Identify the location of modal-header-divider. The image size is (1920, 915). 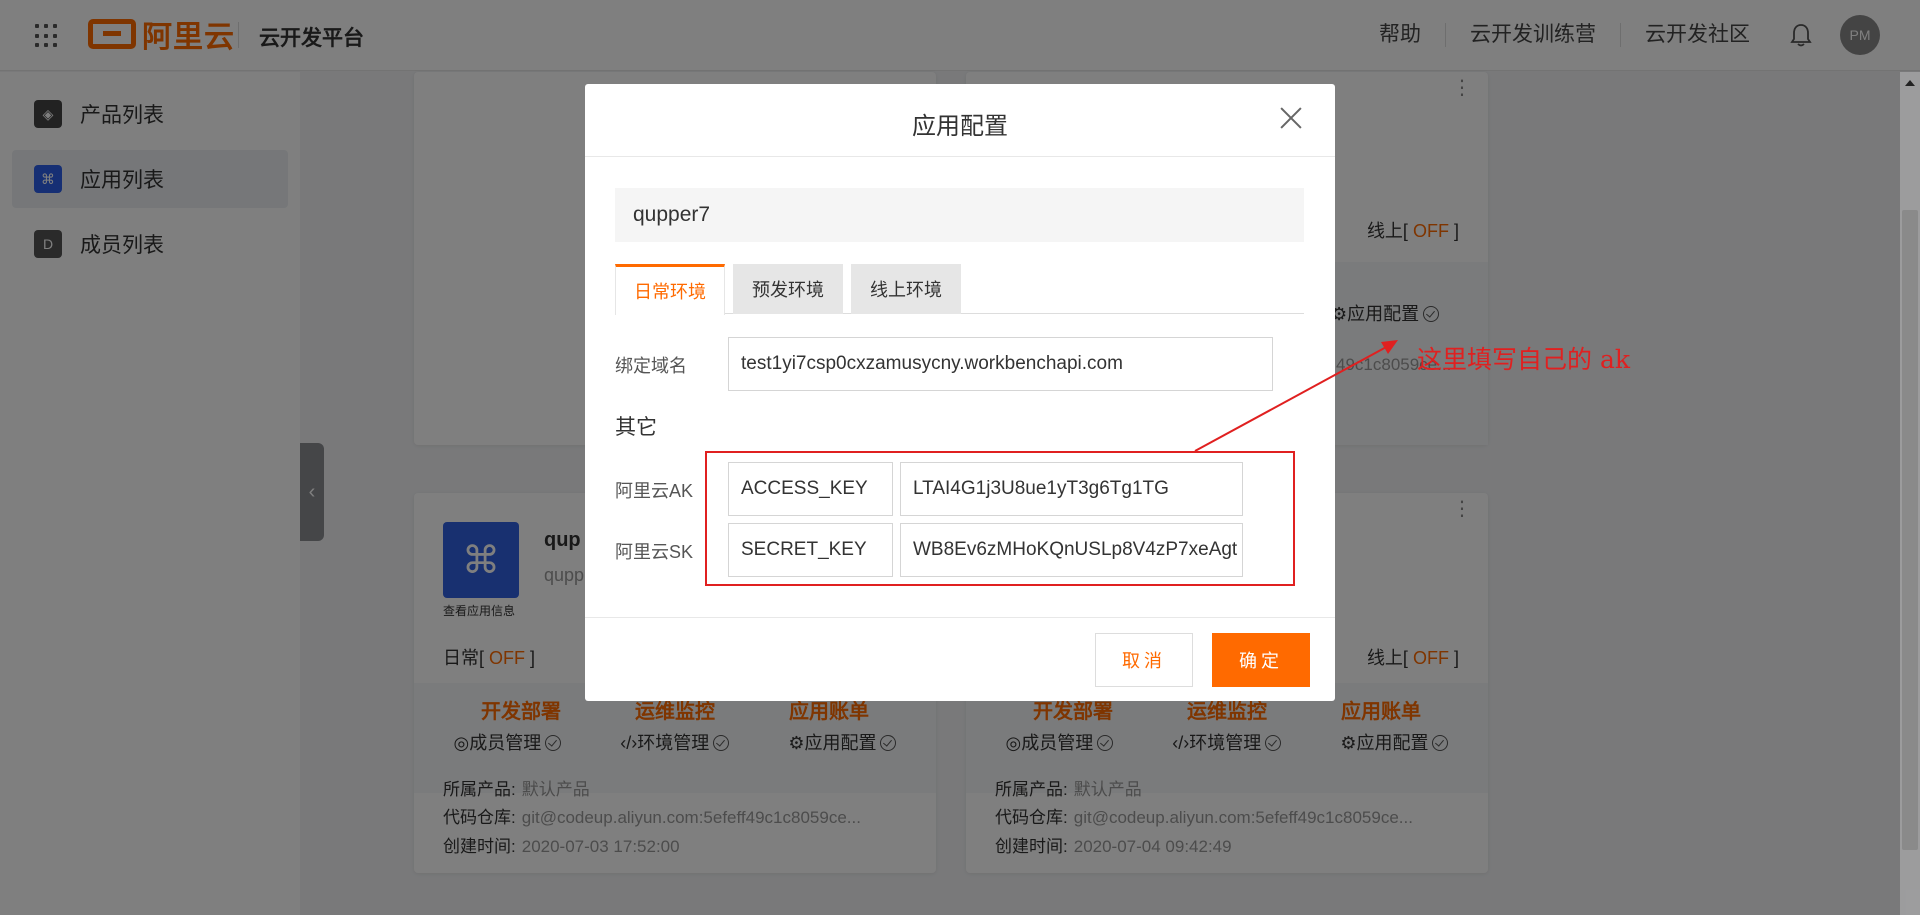
(960, 156).